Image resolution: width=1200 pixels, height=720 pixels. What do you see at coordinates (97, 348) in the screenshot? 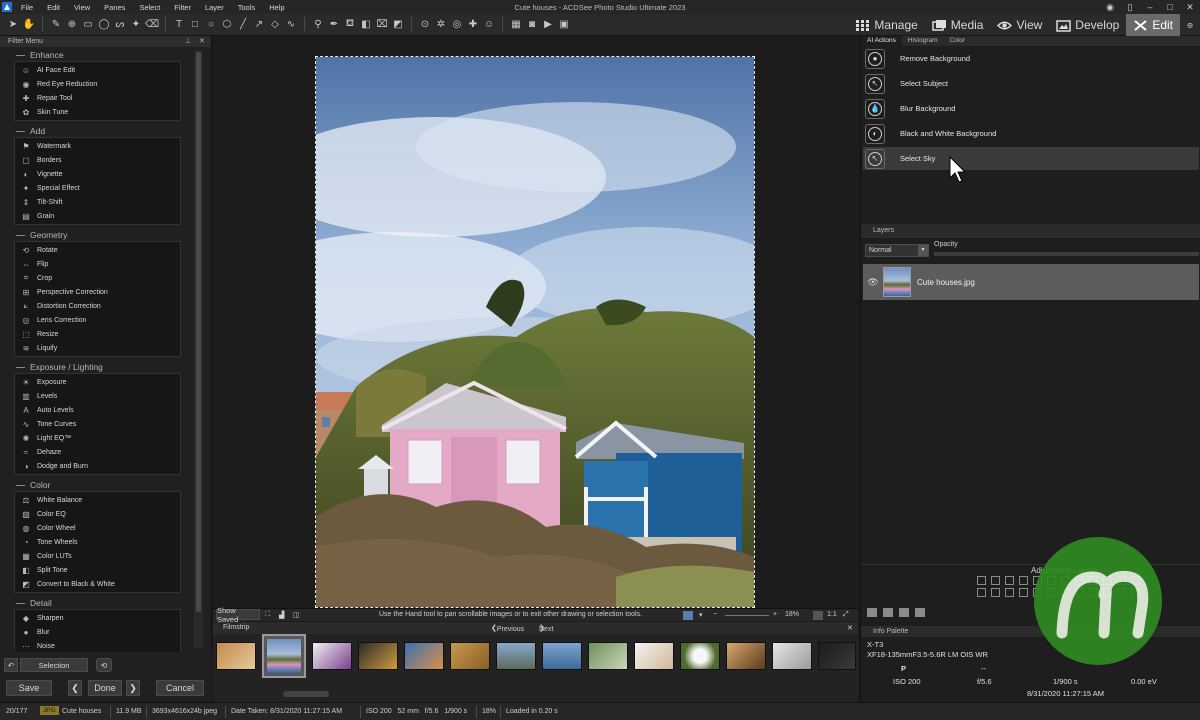
I see `filter-item-liquify: ≋ Liquify` at bounding box center [97, 348].